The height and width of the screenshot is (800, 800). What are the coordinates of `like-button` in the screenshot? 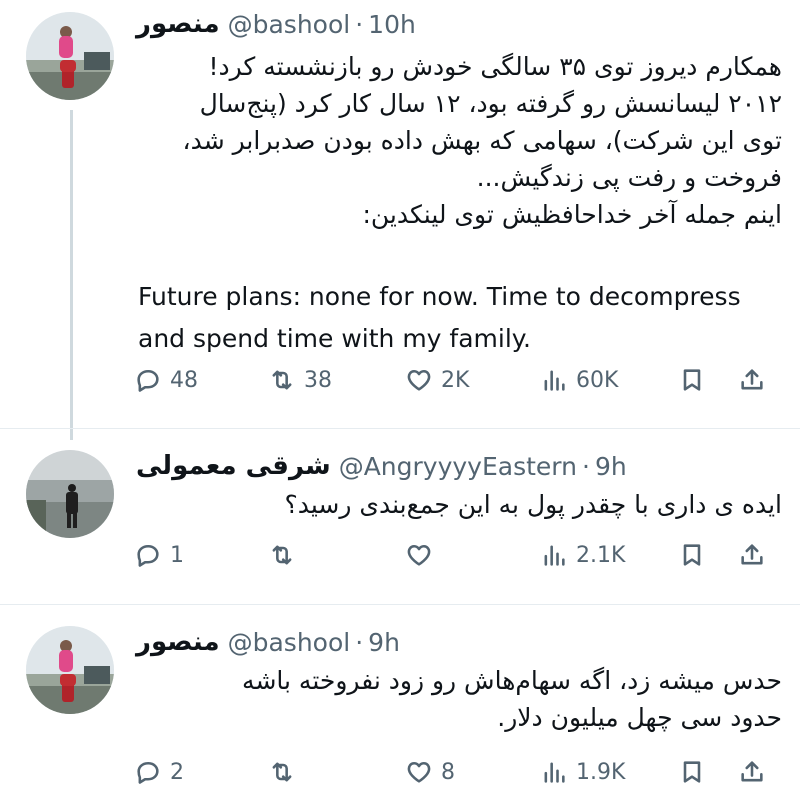 It's located at (423, 555).